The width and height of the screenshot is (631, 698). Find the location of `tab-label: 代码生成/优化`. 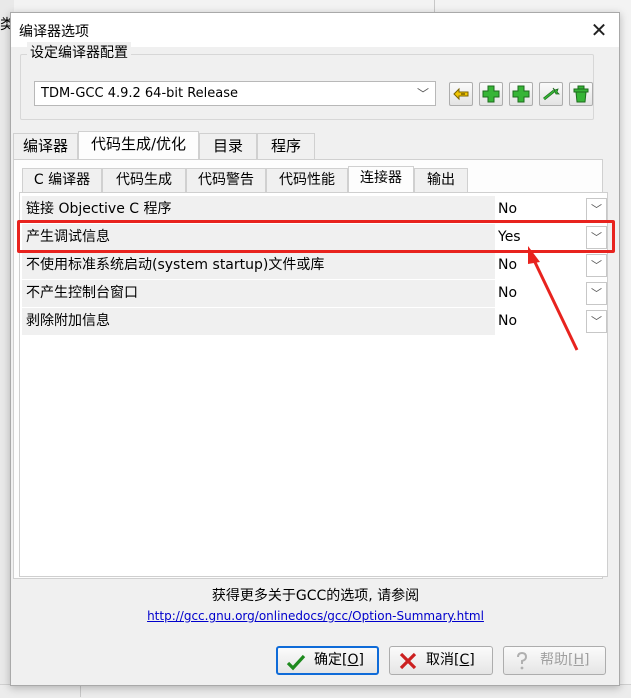

tab-label: 代码生成/优化 is located at coordinates (138, 144).